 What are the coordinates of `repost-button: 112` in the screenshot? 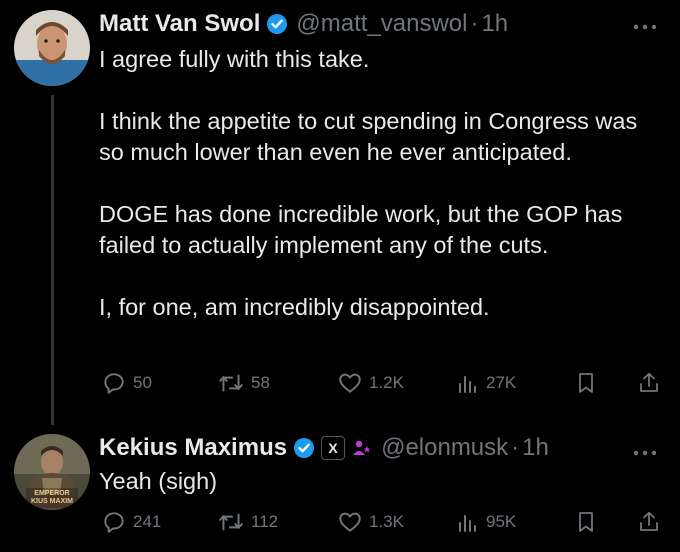 It's located at (247, 522).